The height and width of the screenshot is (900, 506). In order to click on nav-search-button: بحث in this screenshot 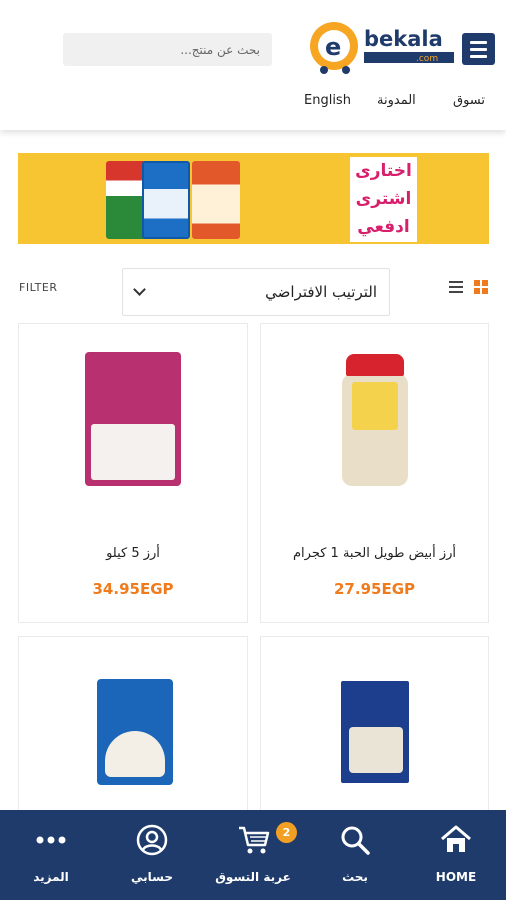, I will do `click(355, 855)`.